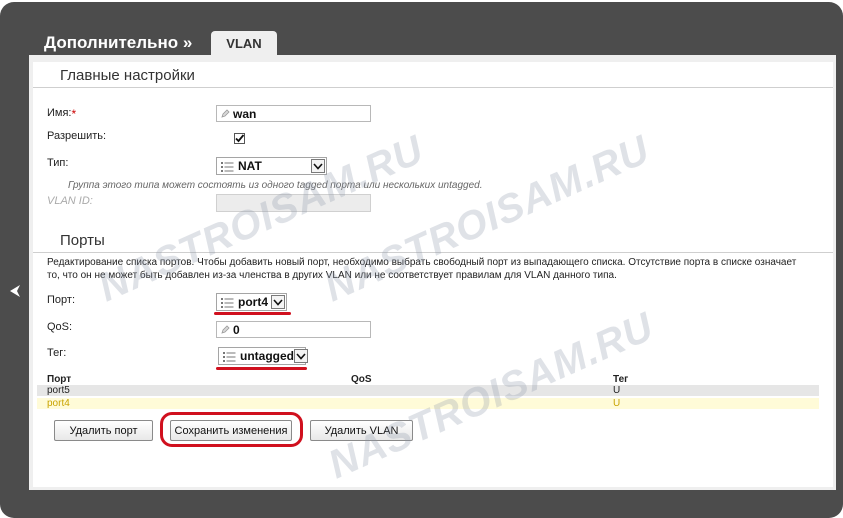 The width and height of the screenshot is (843, 518). What do you see at coordinates (59, 379) in the screenshot?
I see `column-header-port: Порт` at bounding box center [59, 379].